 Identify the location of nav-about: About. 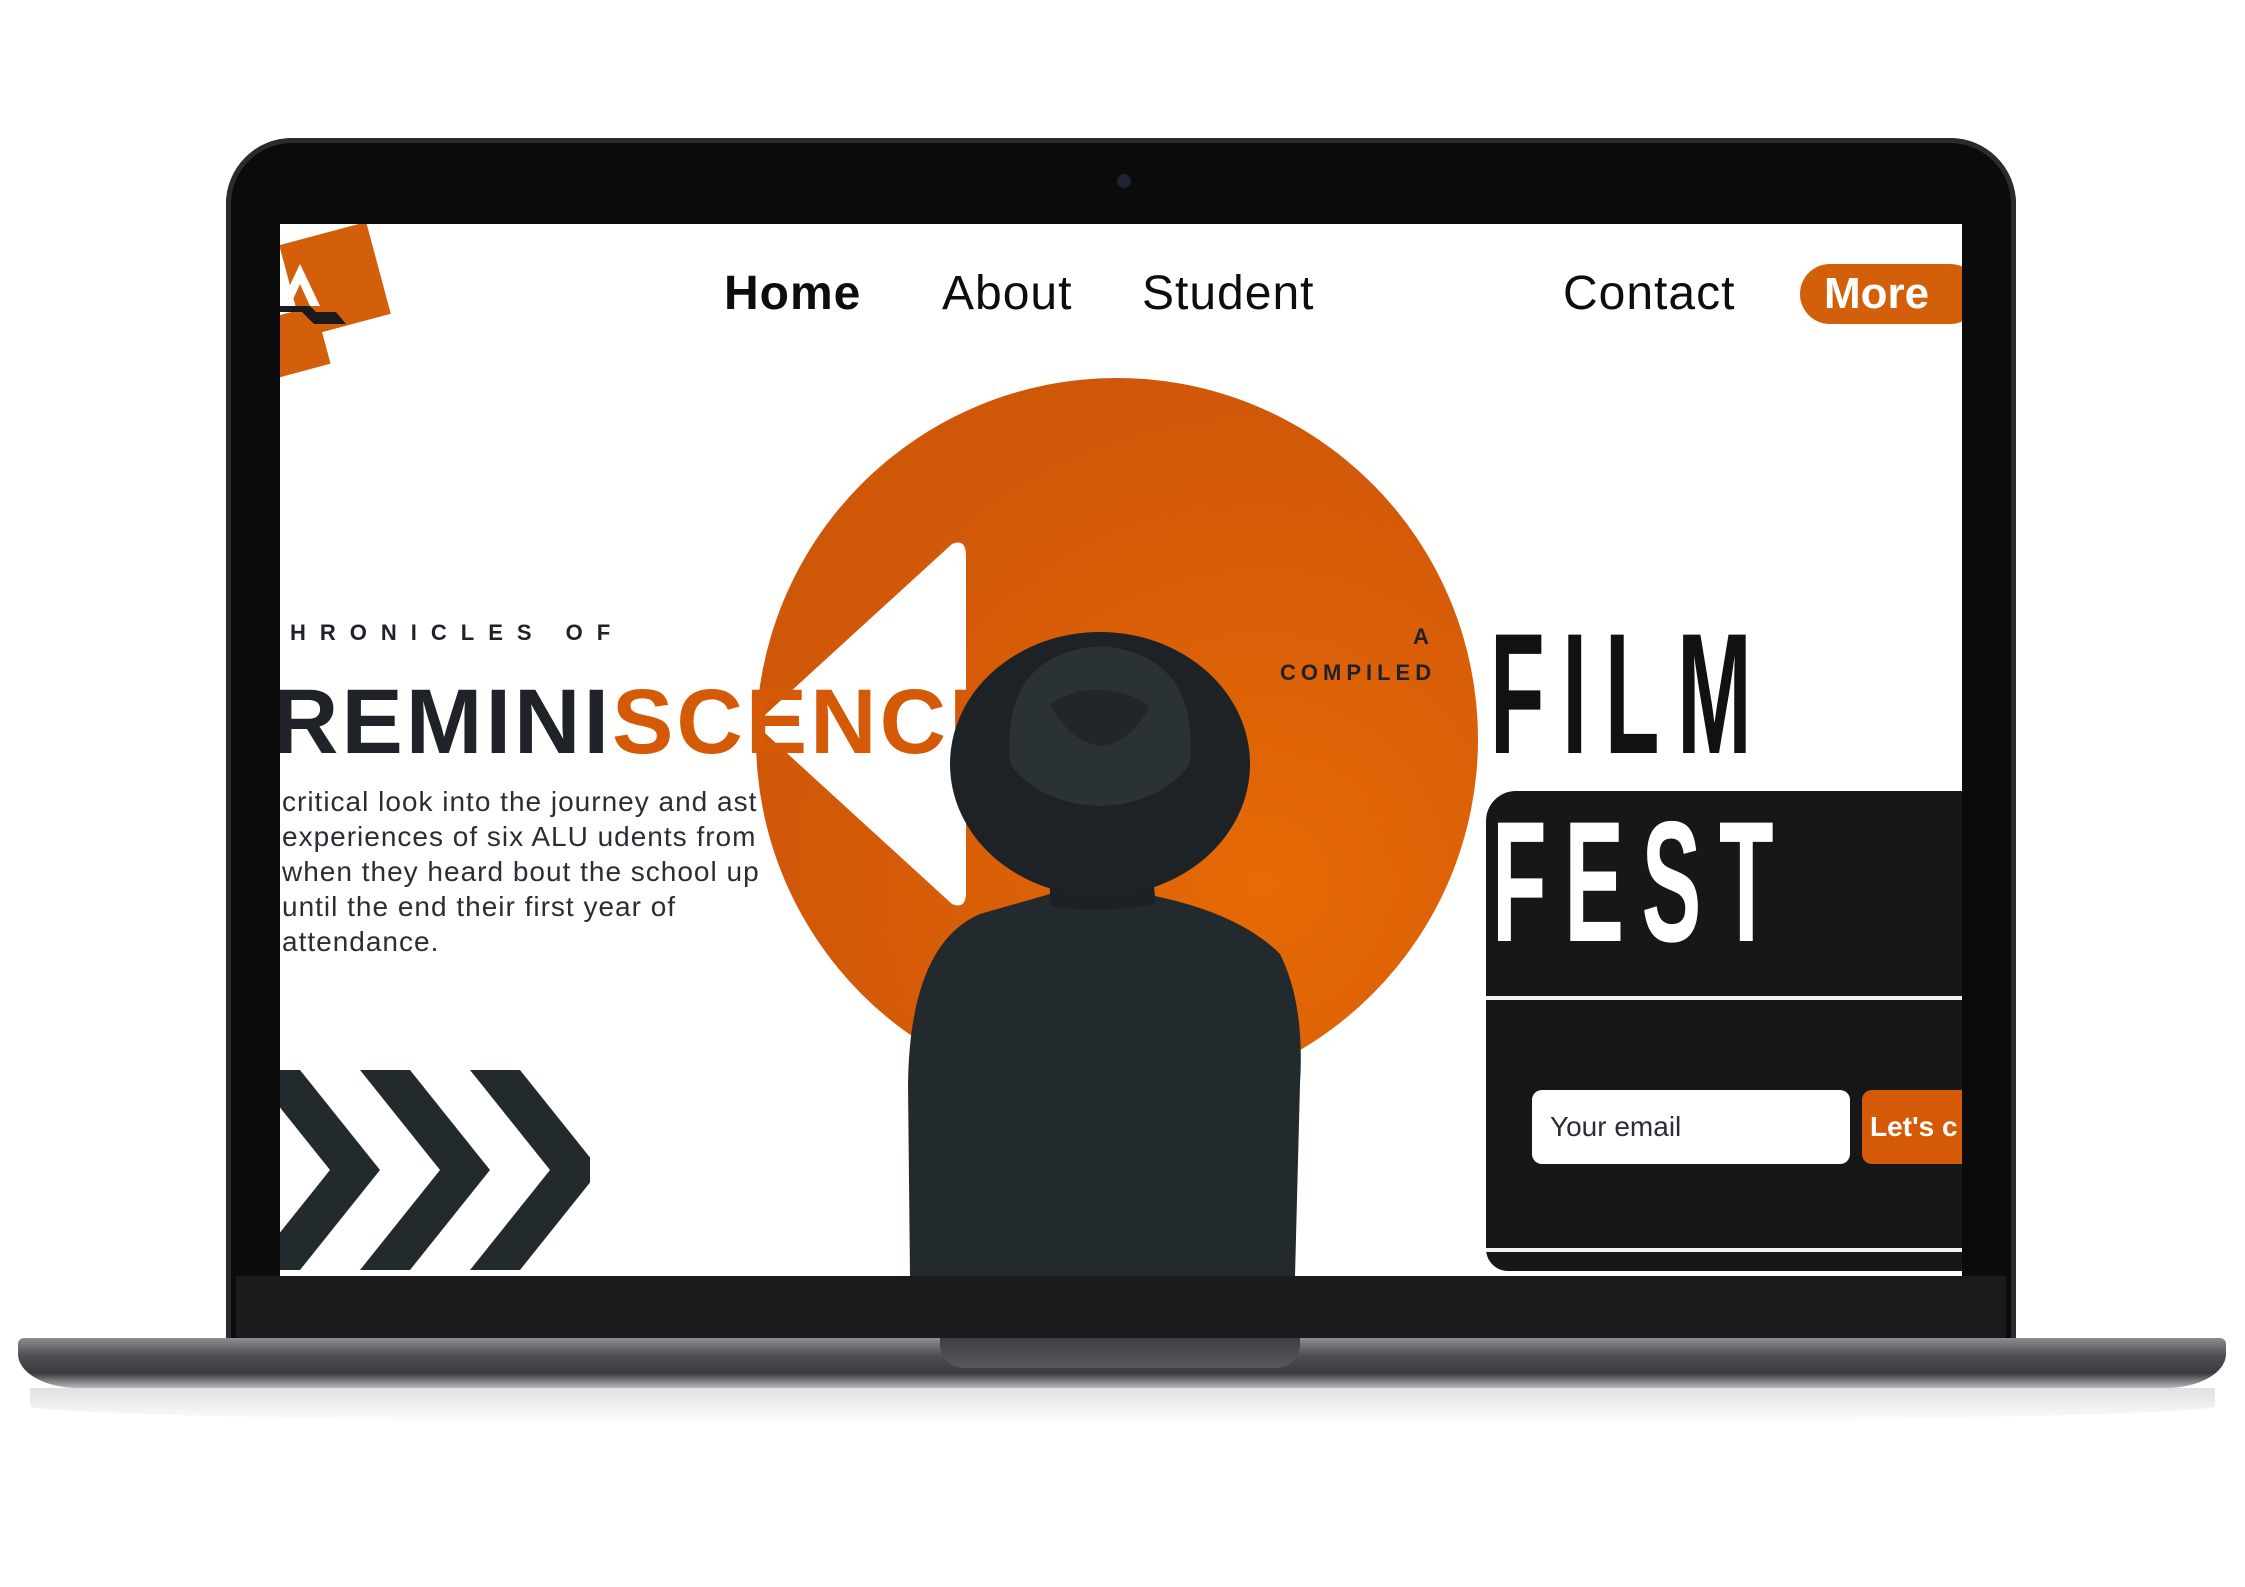
(1007, 293).